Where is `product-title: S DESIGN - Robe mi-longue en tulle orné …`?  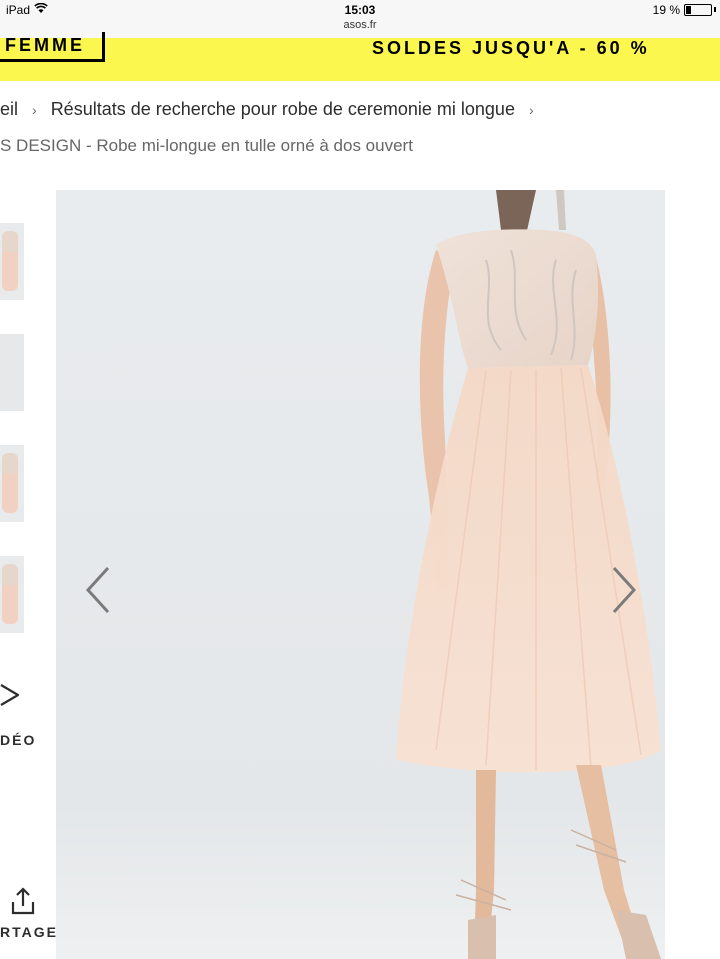 product-title: S DESIGN - Robe mi-longue en tulle orné … is located at coordinates (206, 145).